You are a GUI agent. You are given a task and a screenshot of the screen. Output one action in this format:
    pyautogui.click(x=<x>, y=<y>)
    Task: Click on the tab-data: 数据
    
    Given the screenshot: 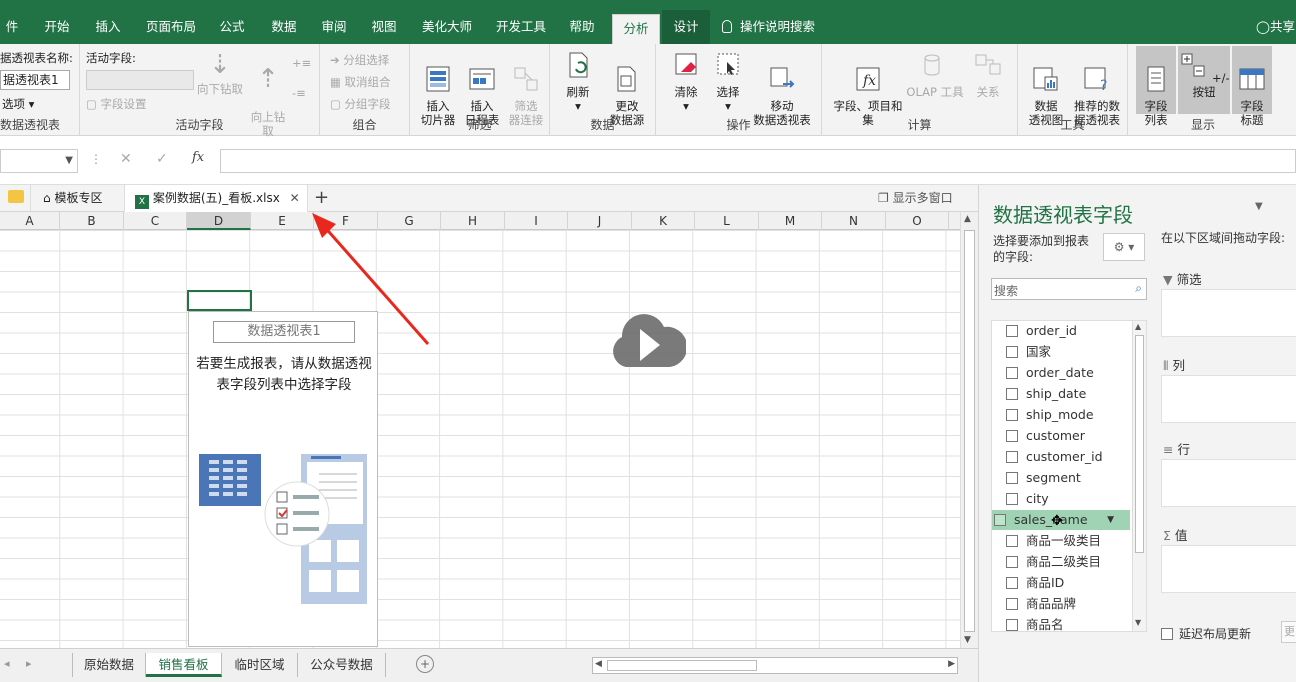 What is the action you would take?
    pyautogui.click(x=284, y=27)
    